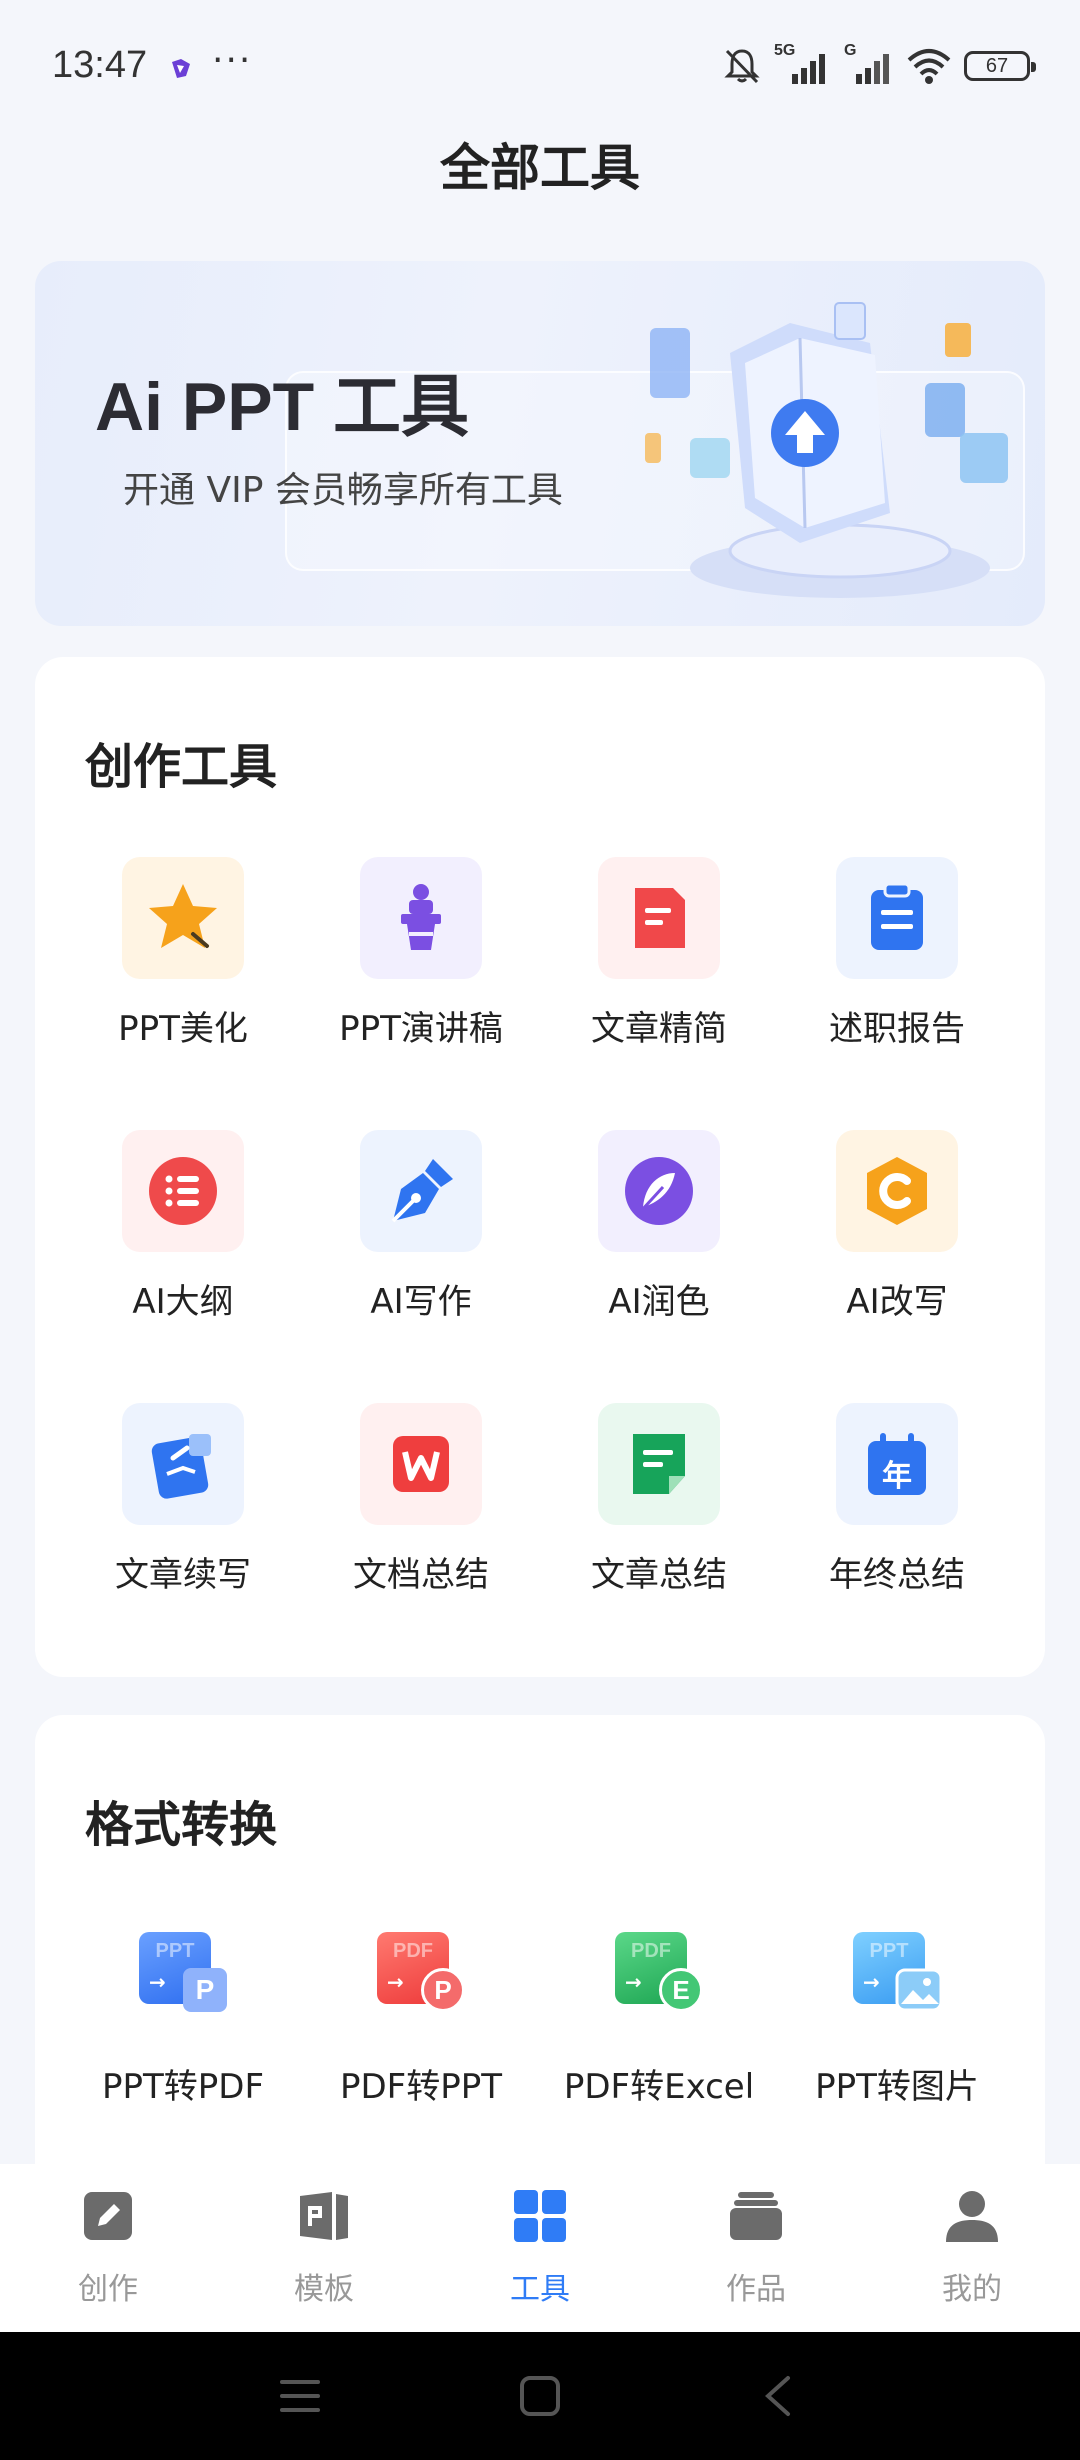  I want to click on tool-ppt-speech: PPT演讲稿, so click(421, 953).